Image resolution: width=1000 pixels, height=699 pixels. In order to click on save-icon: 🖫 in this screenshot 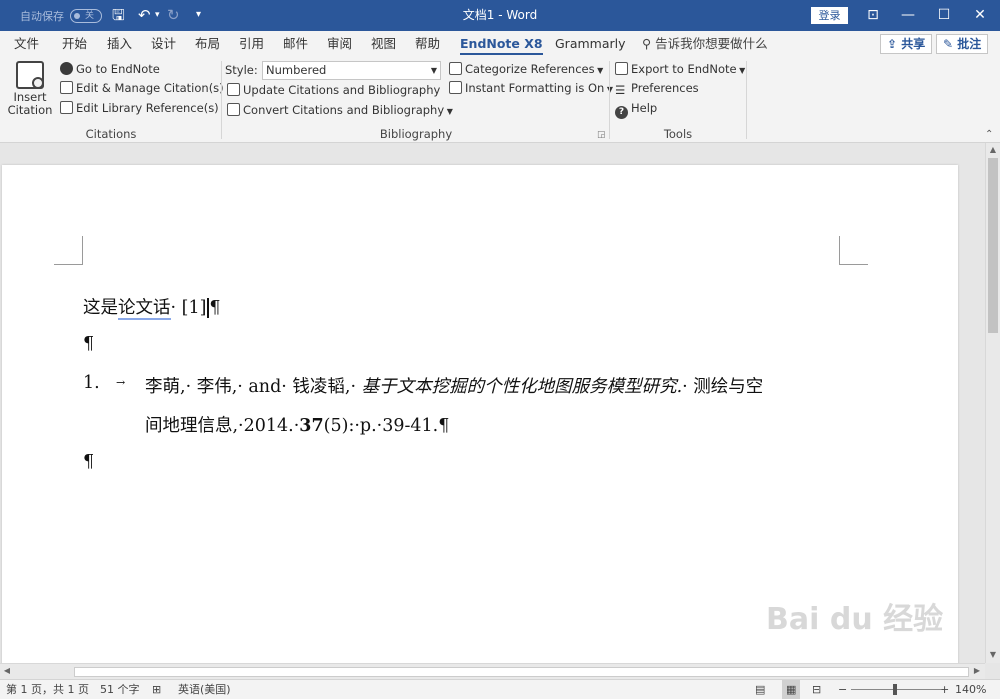, I will do `click(118, 15)`.